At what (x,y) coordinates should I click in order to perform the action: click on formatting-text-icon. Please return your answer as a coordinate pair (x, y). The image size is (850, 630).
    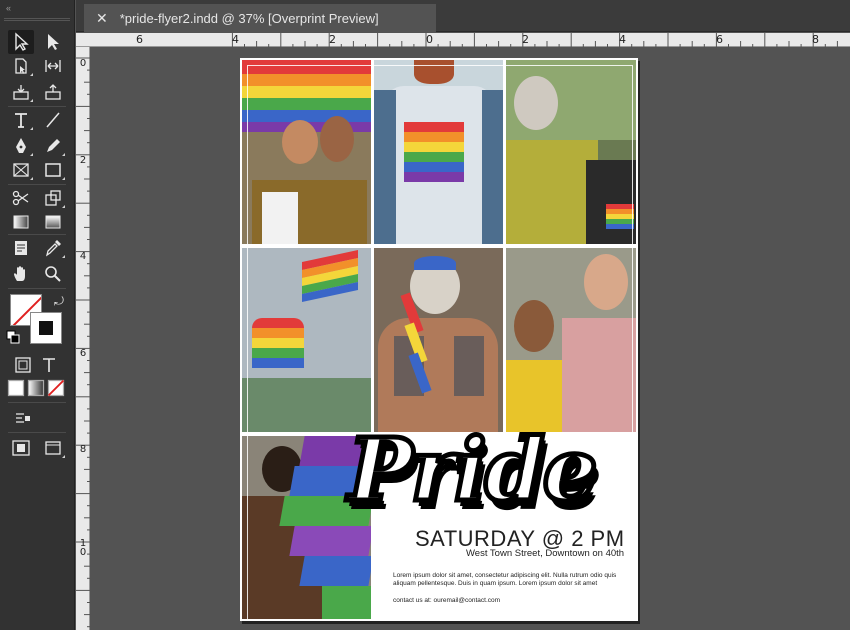
    Looking at the image, I should click on (49, 365).